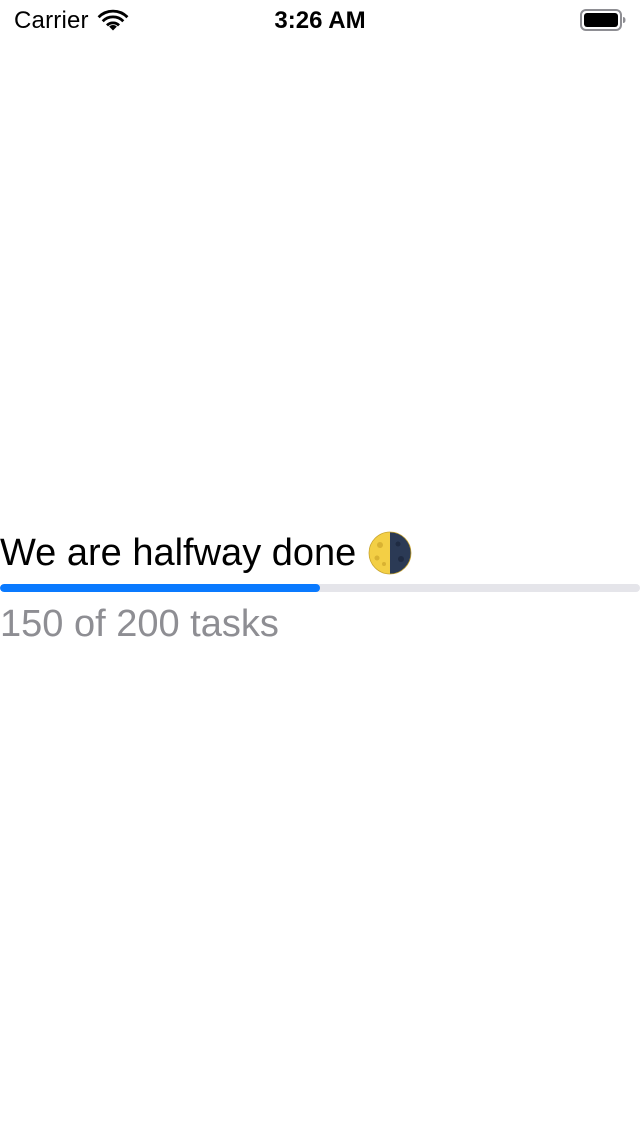 The height and width of the screenshot is (1136, 640). Describe the element at coordinates (178, 553) in the screenshot. I see `progress-title: We are halfway done` at that location.